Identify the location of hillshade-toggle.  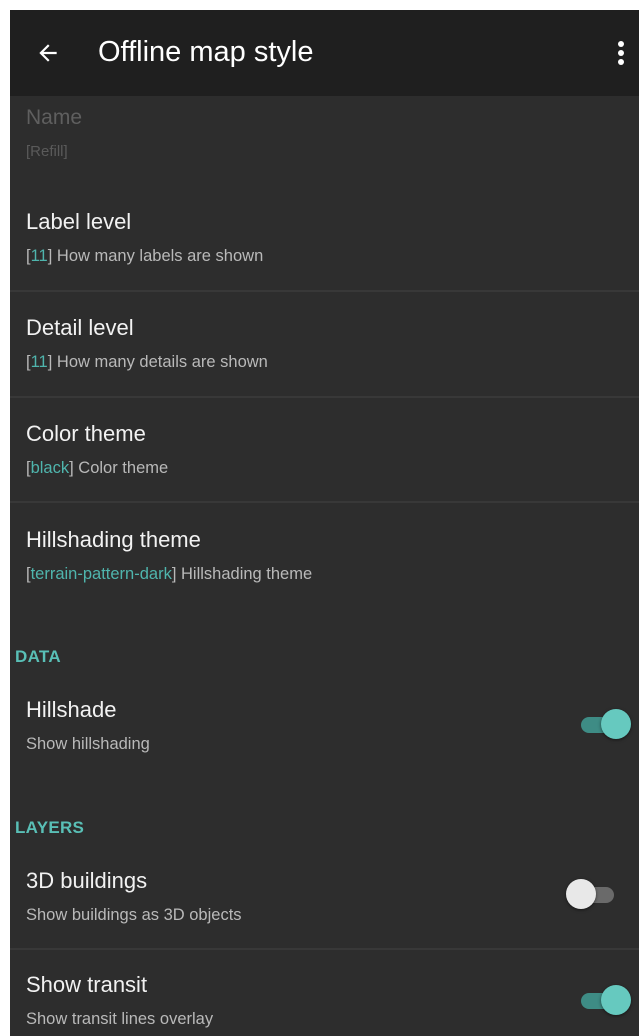
(605, 724).